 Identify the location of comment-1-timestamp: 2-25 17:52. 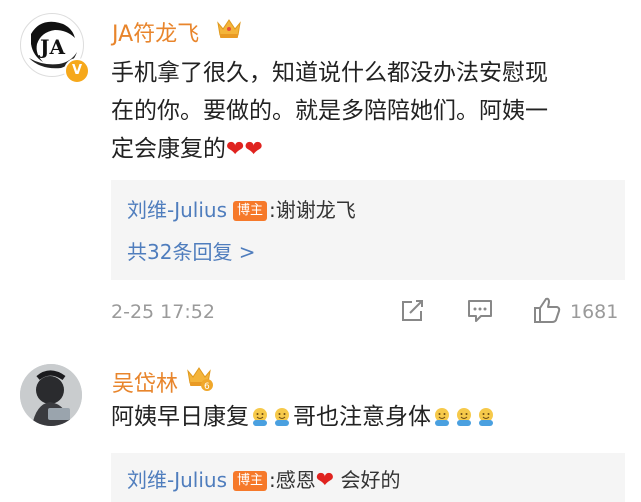
(163, 312).